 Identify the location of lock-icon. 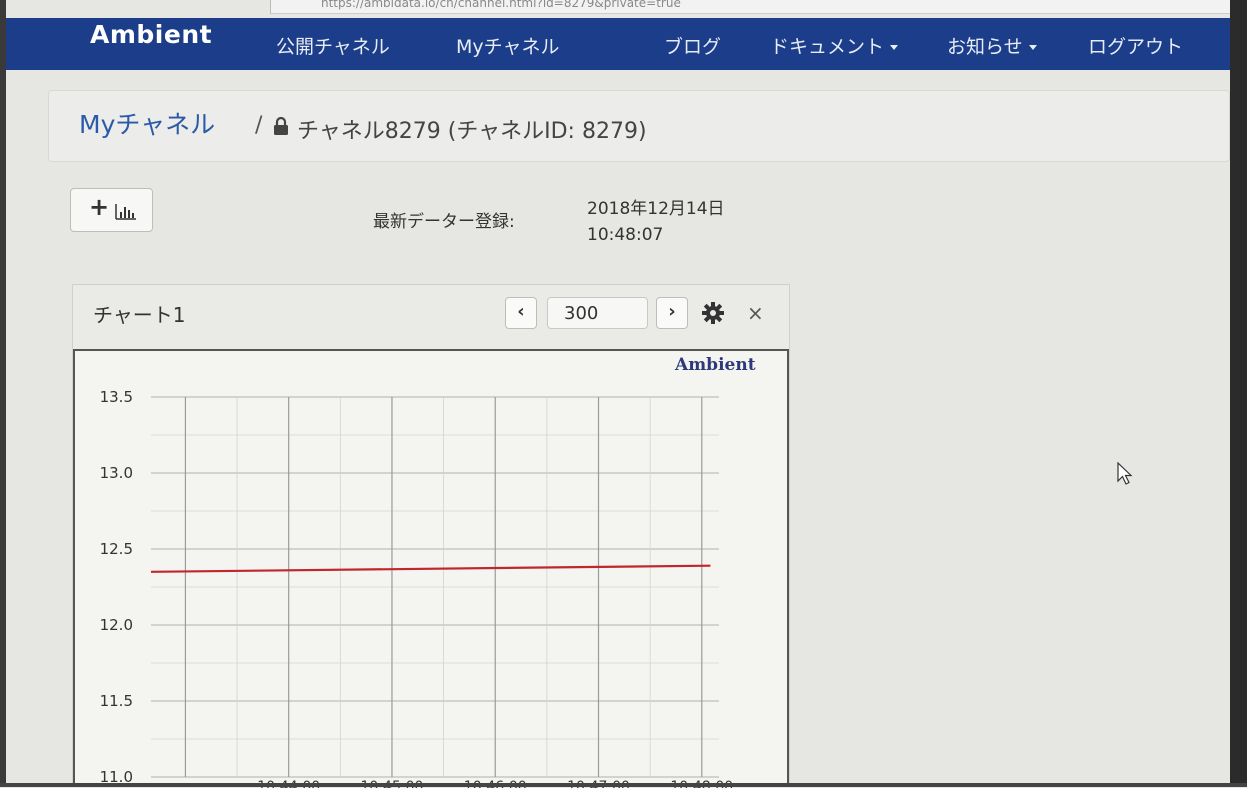
(281, 125).